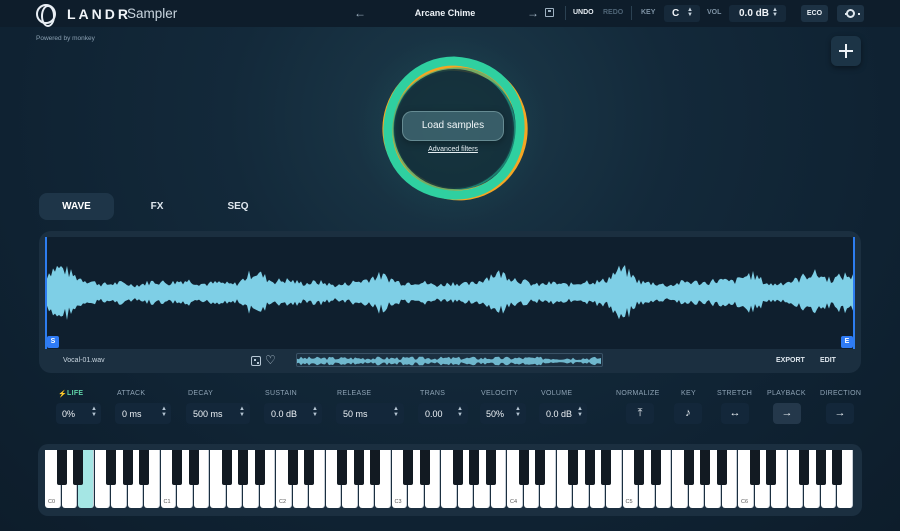  Describe the element at coordinates (238, 206) in the screenshot. I see `tab-seq: SEQ` at that location.